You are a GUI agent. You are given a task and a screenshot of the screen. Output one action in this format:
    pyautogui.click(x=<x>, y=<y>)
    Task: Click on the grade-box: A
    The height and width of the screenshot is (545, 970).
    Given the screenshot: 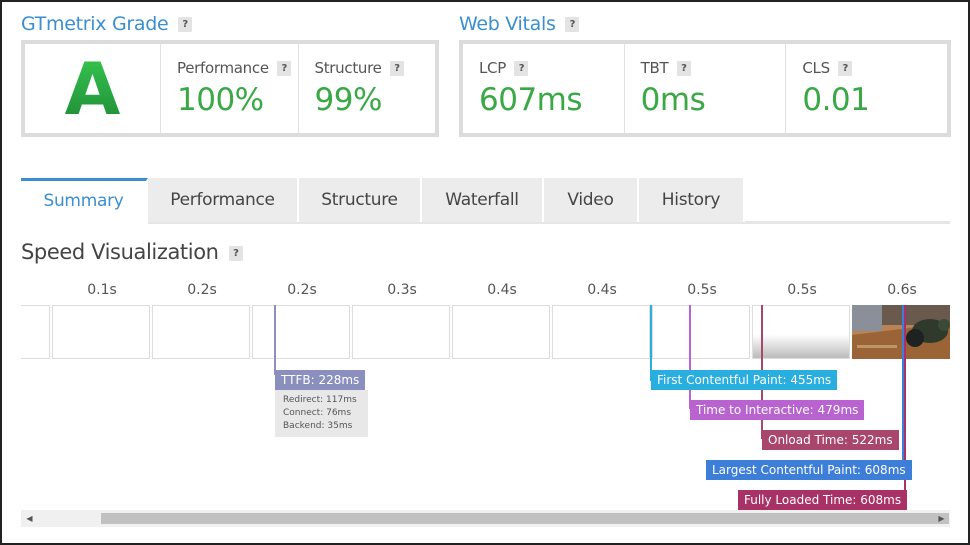 What is the action you would take?
    pyautogui.click(x=93, y=88)
    